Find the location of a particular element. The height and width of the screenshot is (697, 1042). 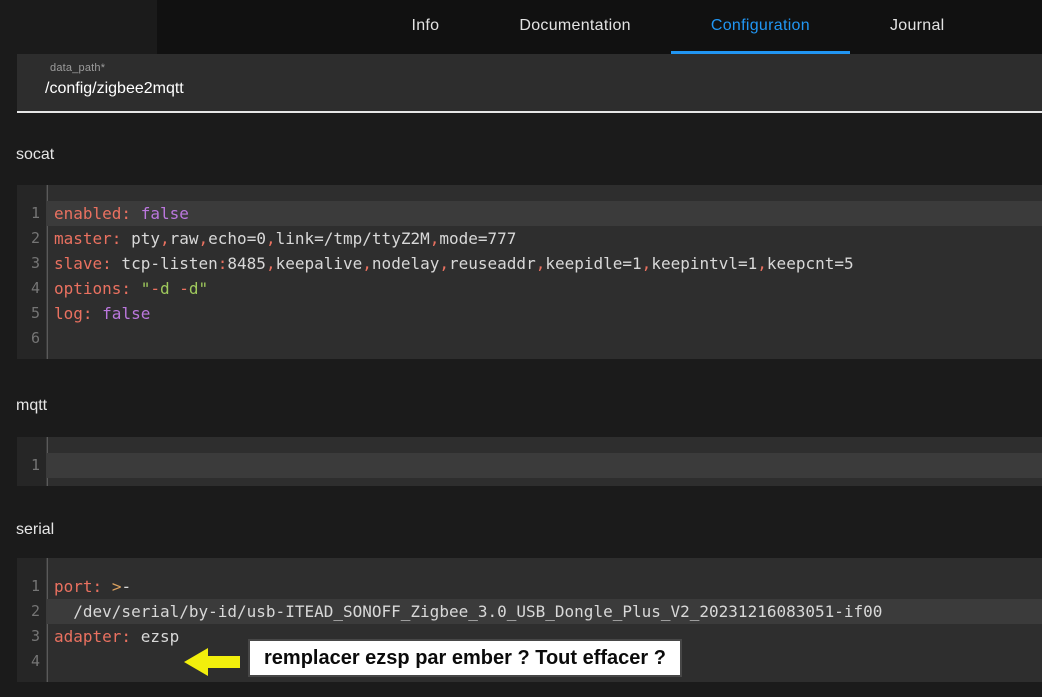

section-title-serial: serial is located at coordinates (35, 529).